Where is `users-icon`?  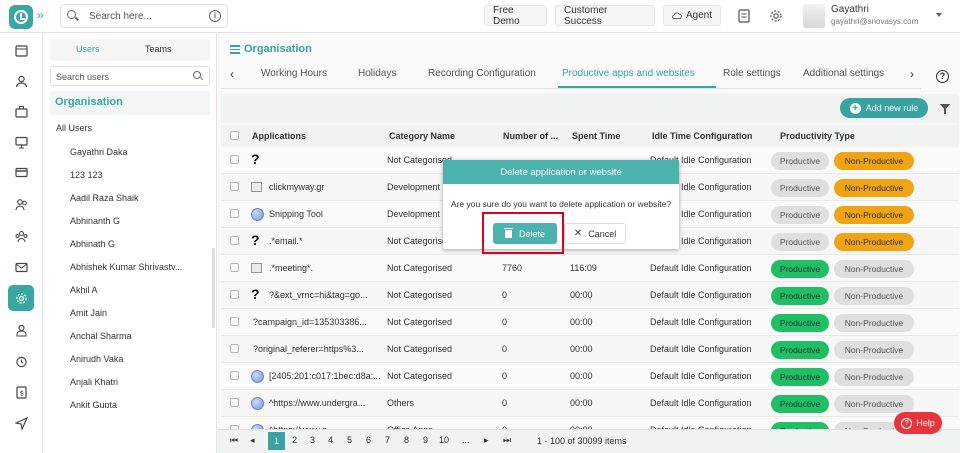
users-icon is located at coordinates (21, 204).